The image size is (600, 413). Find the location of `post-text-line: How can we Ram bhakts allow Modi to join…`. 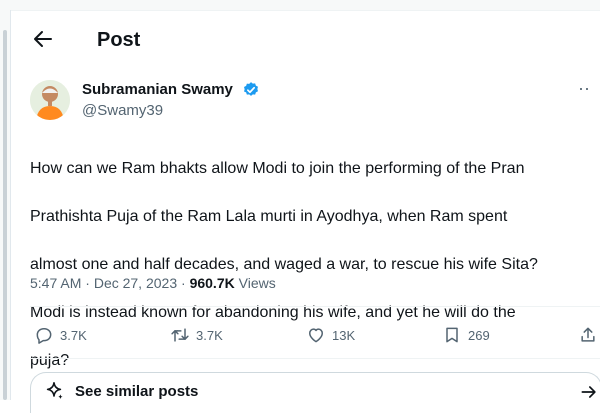

post-text-line: How can we Ram bhakts allow Modi to join… is located at coordinates (277, 168).